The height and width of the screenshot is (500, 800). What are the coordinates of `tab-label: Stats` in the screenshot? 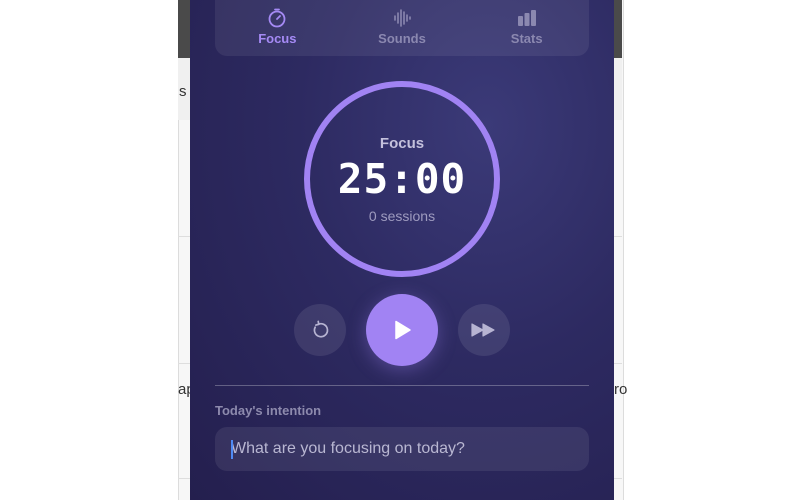 It's located at (526, 38).